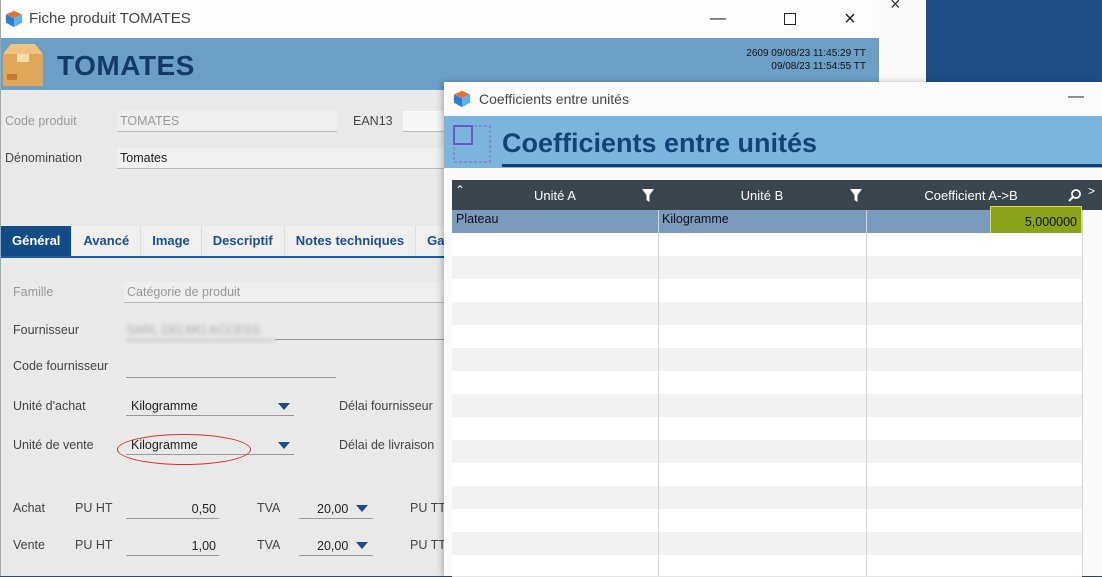 The width and height of the screenshot is (1102, 577). I want to click on achat-label: Achat, so click(29, 508).